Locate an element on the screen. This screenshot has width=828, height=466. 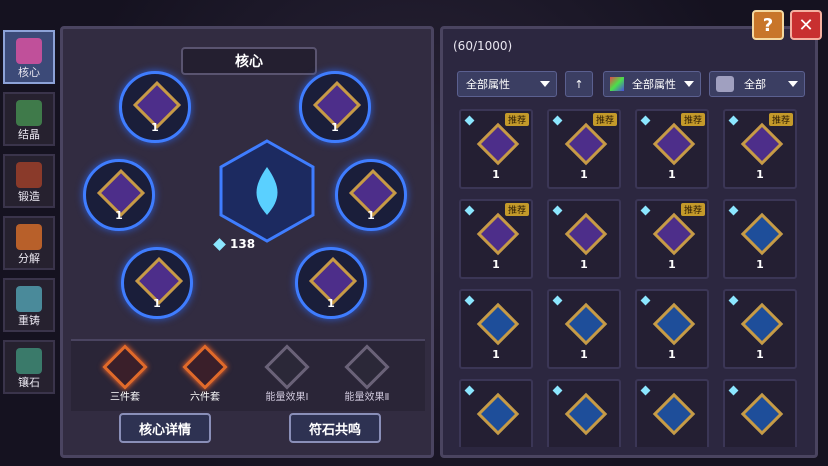
energy-readout: 138 is located at coordinates (234, 244).